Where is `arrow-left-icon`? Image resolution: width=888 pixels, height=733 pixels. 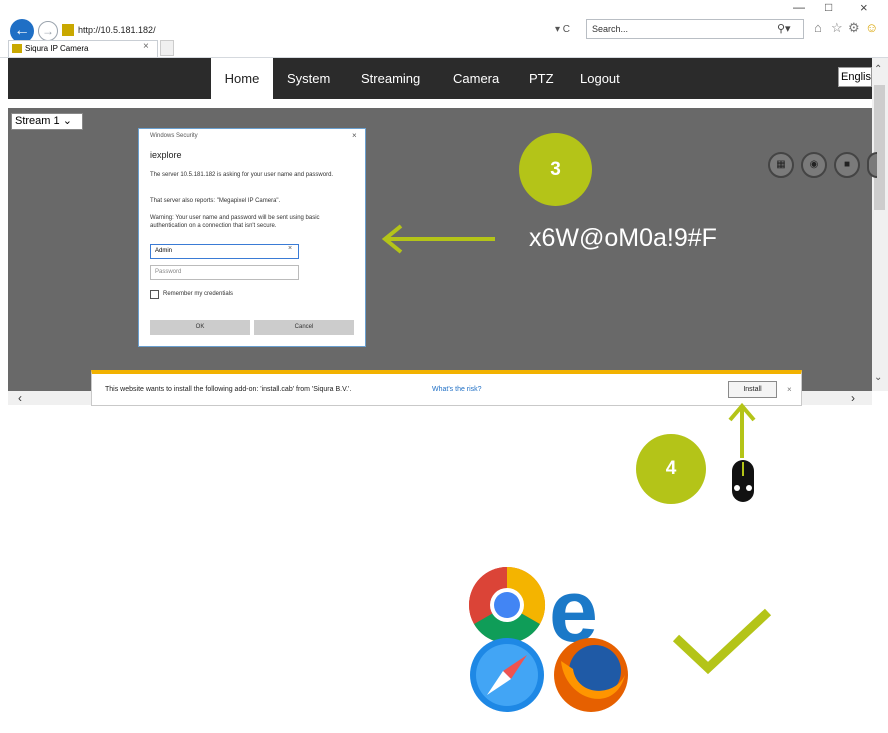
arrow-left-icon is located at coordinates (438, 239).